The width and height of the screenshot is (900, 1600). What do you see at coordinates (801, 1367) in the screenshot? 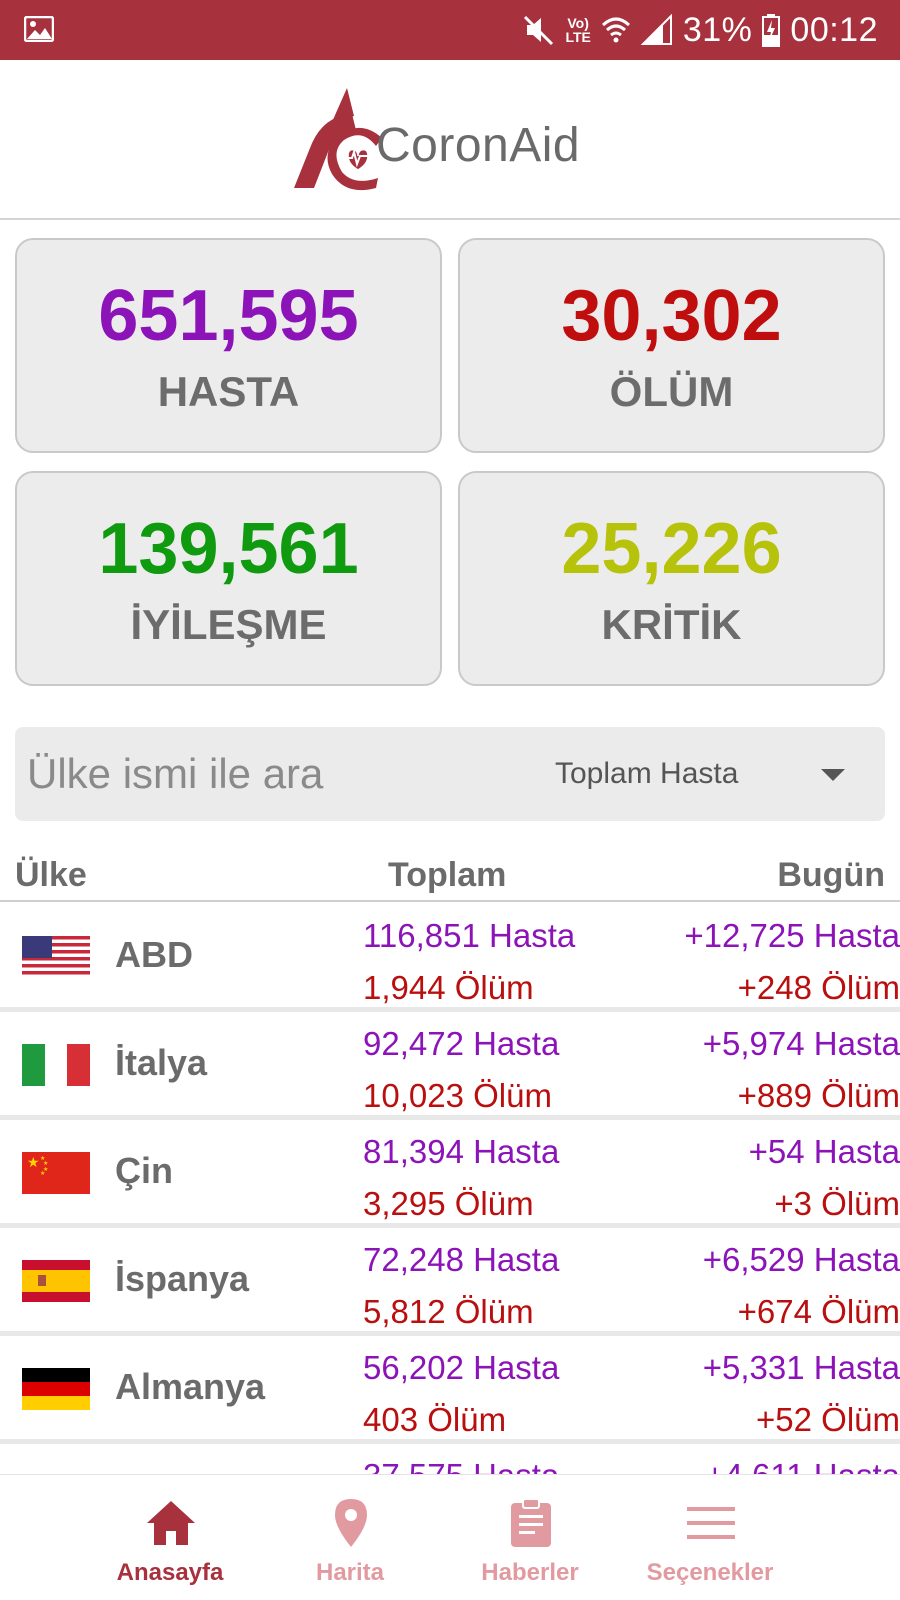
I see `today-cases: +5,331 Hasta` at bounding box center [801, 1367].